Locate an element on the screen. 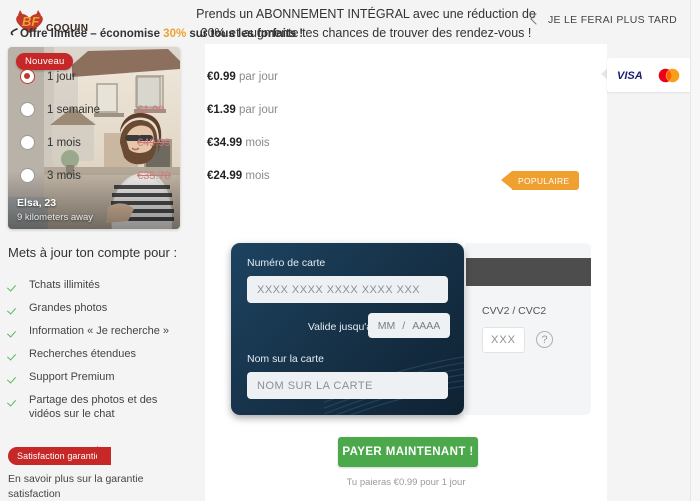 The image size is (700, 501). visa-icon: VISA is located at coordinates (630, 75).